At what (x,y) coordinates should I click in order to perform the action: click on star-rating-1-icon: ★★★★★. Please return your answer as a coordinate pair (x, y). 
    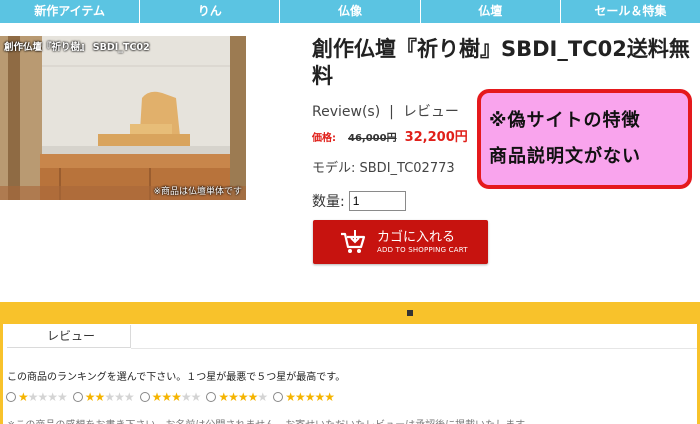
    Looking at the image, I should click on (43, 397).